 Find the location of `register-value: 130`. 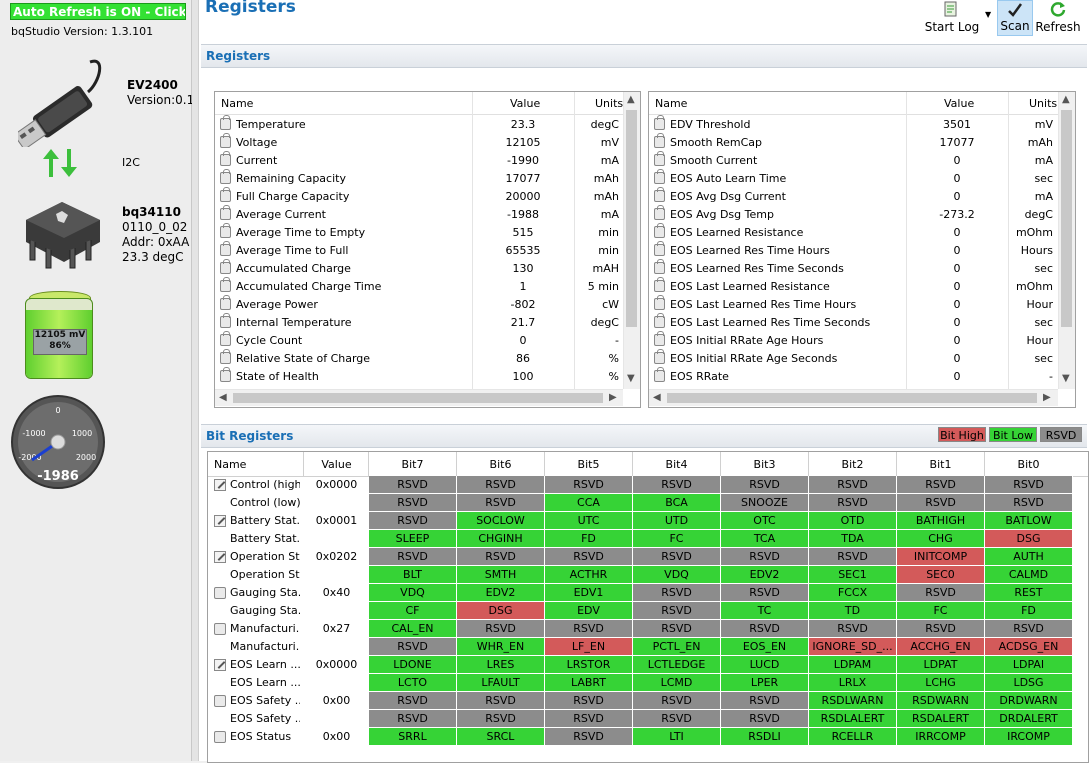

register-value: 130 is located at coordinates (523, 268).